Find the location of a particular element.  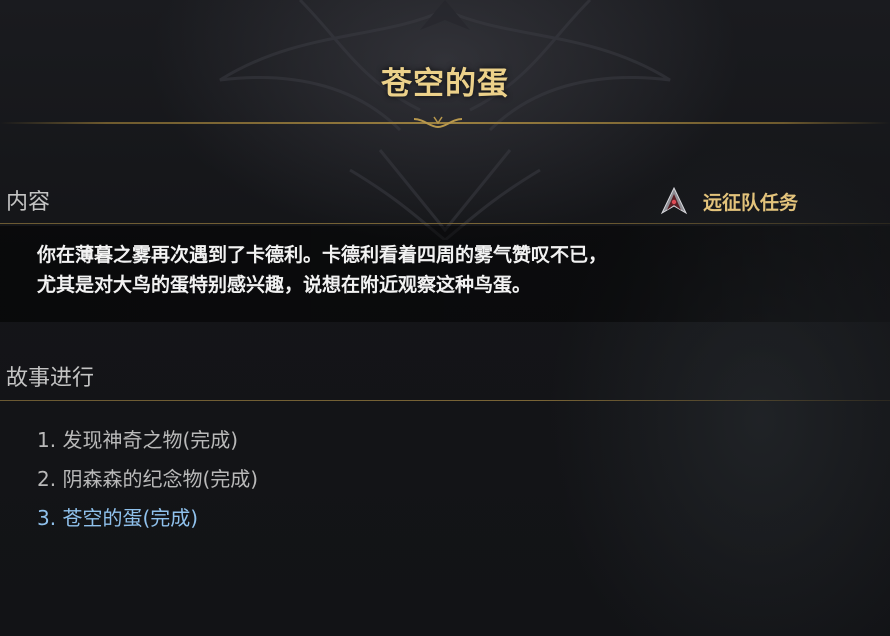

title-flourish-icon is located at coordinates (438, 122).